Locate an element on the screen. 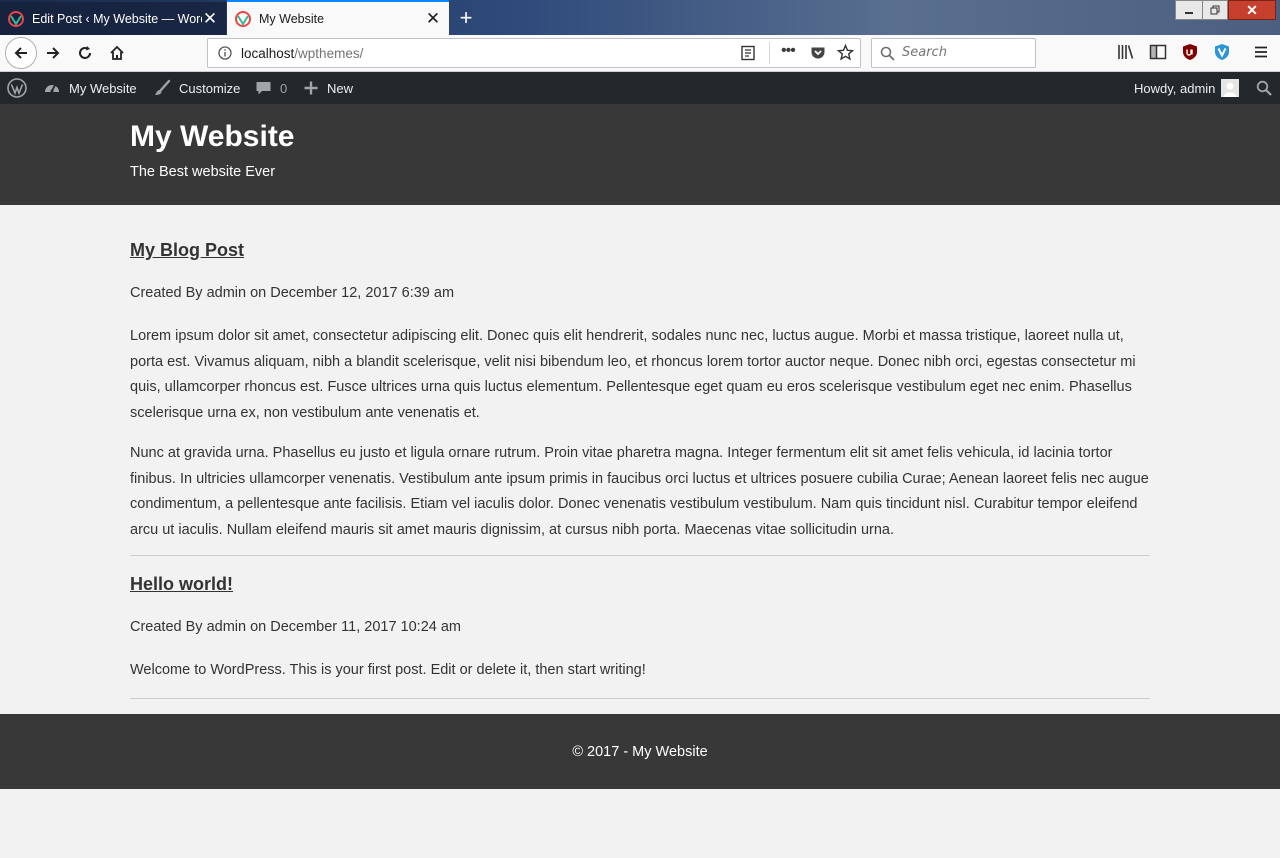  post-title: Hello world! is located at coordinates (640, 584).